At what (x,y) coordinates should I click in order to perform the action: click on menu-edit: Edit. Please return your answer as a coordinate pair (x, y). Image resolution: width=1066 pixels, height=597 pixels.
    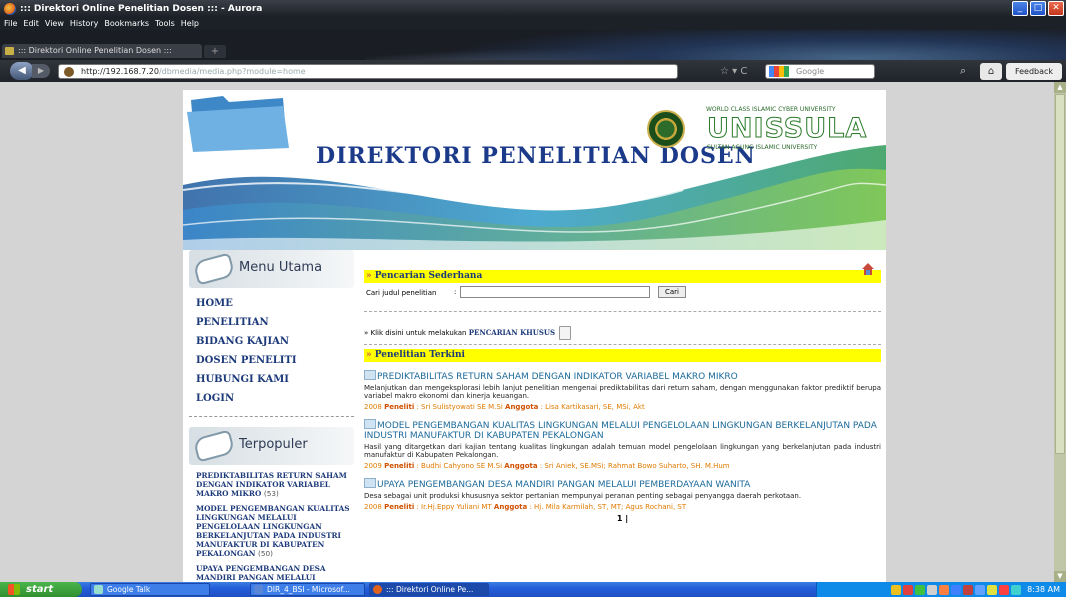
    Looking at the image, I should click on (31, 24).